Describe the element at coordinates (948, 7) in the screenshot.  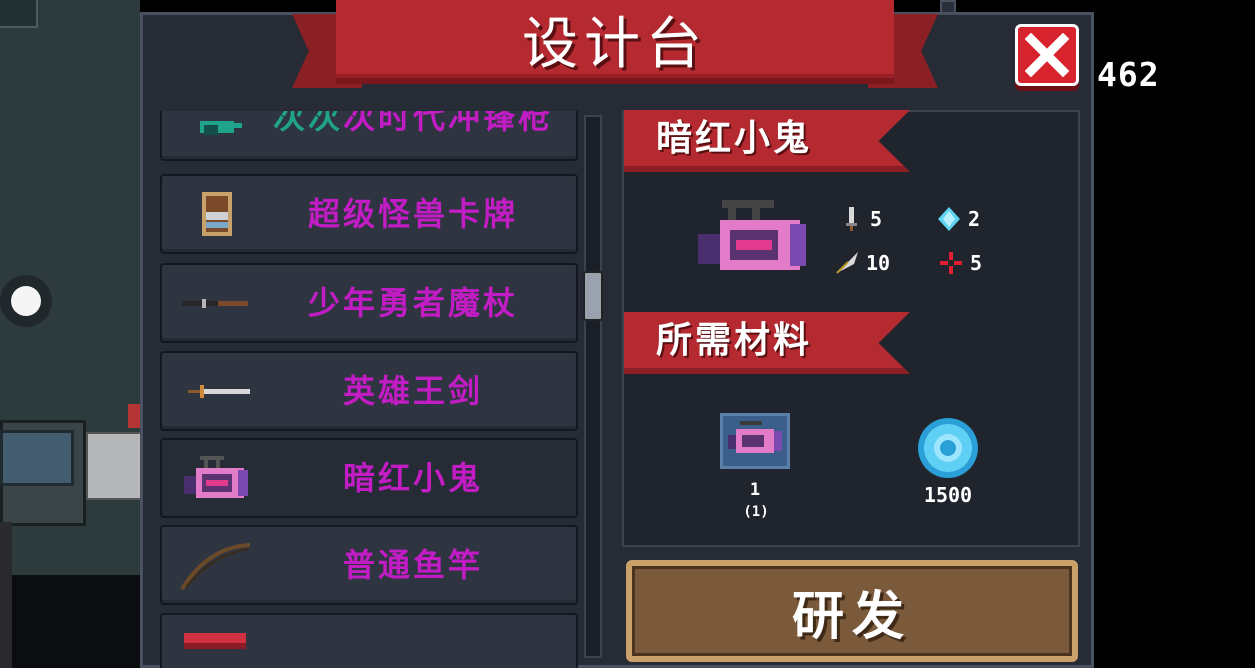
I see `panel-corner` at that location.